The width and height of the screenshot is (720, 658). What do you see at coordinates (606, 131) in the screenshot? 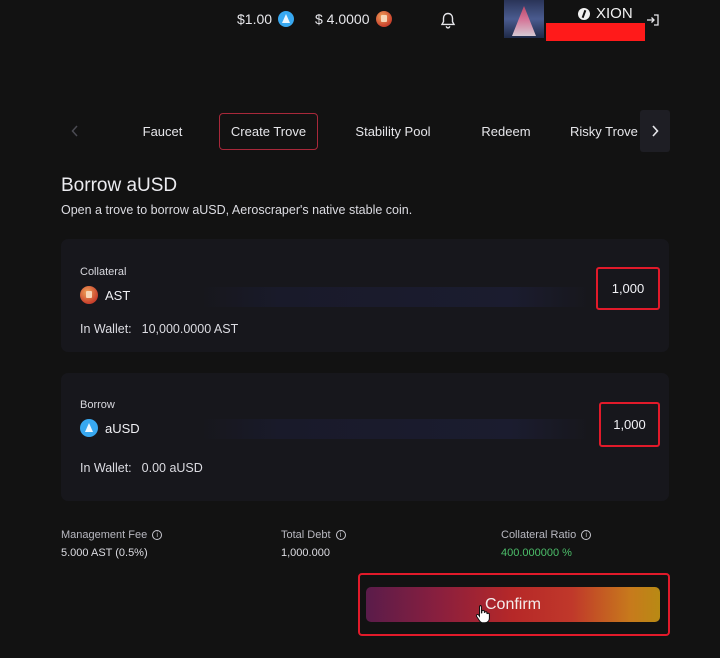
I see `tab-risky-trove: Risky Trove` at bounding box center [606, 131].